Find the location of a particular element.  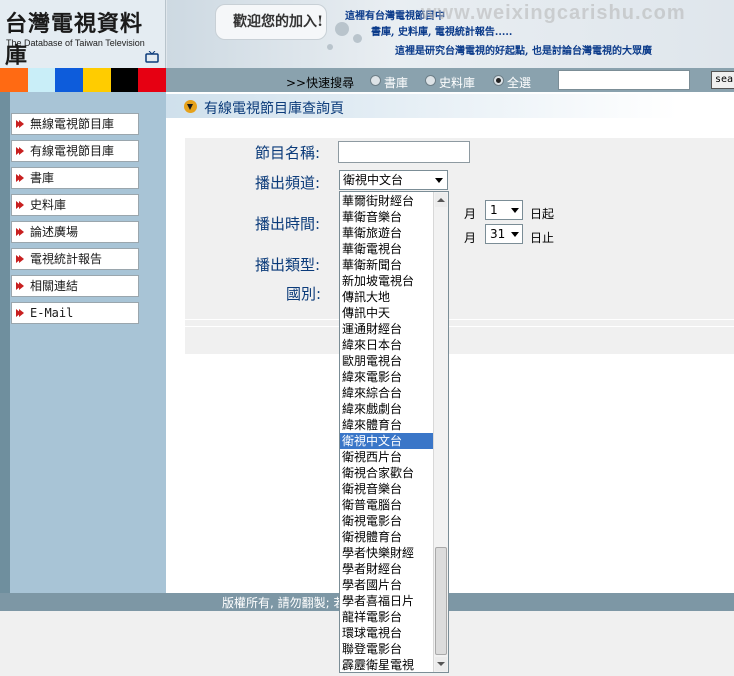

dropdown-option: 學者國片台 is located at coordinates (386, 585).